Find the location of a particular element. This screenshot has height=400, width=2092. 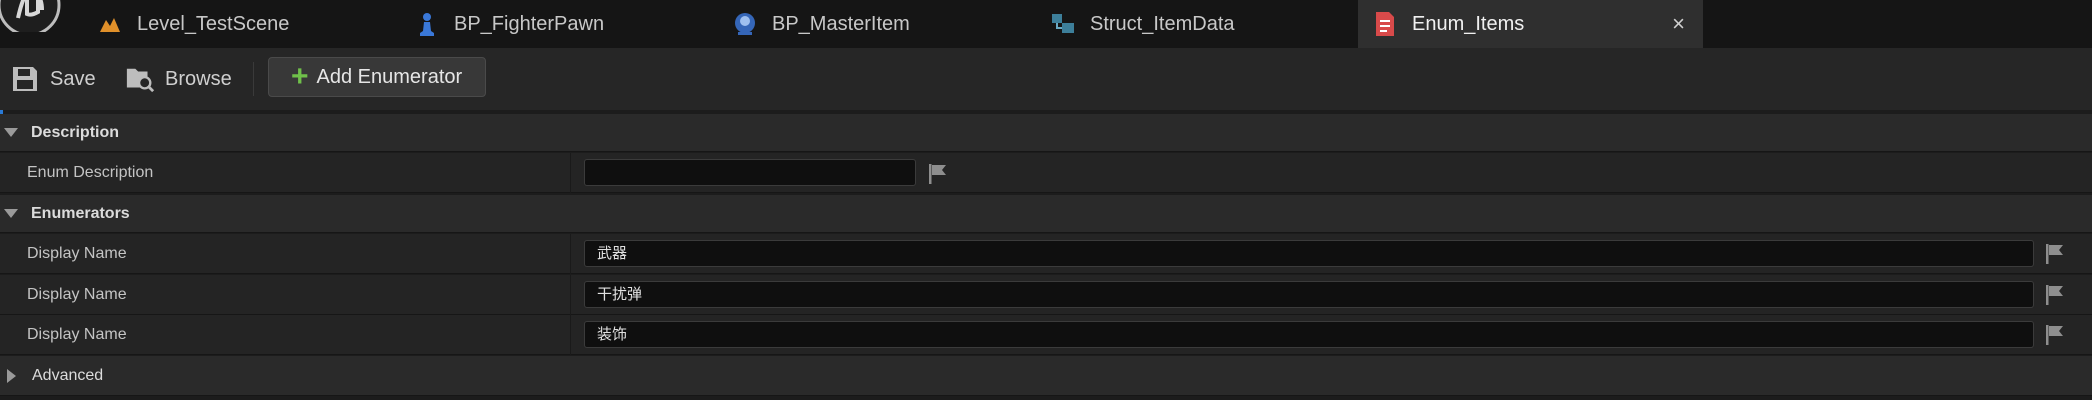

tab-enum-items: Enum_Items × is located at coordinates (1530, 24).